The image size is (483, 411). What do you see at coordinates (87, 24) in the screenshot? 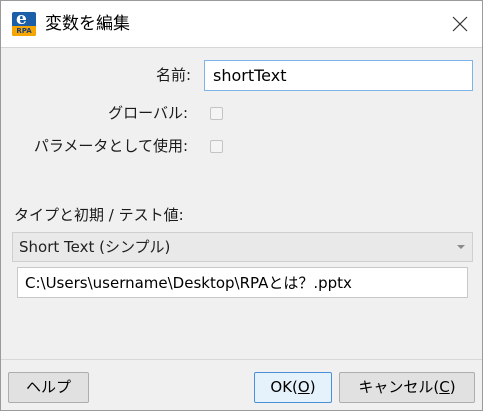
I see `dialog-title: 変数を編集` at bounding box center [87, 24].